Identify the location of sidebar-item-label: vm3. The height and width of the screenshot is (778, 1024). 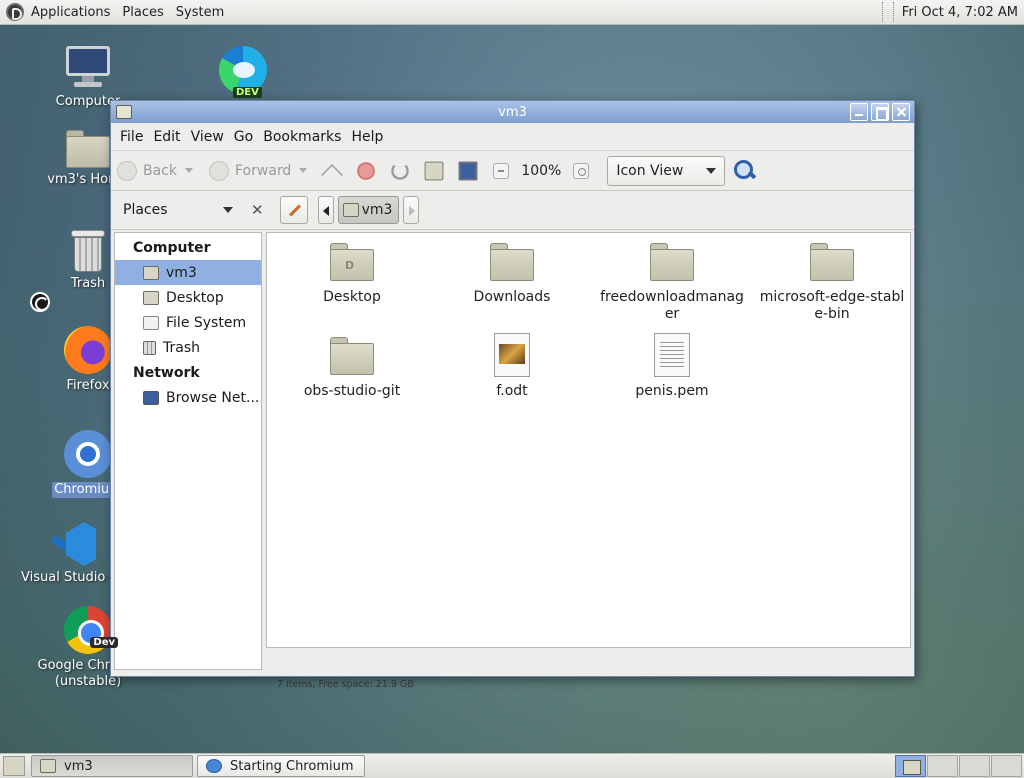
(181, 272).